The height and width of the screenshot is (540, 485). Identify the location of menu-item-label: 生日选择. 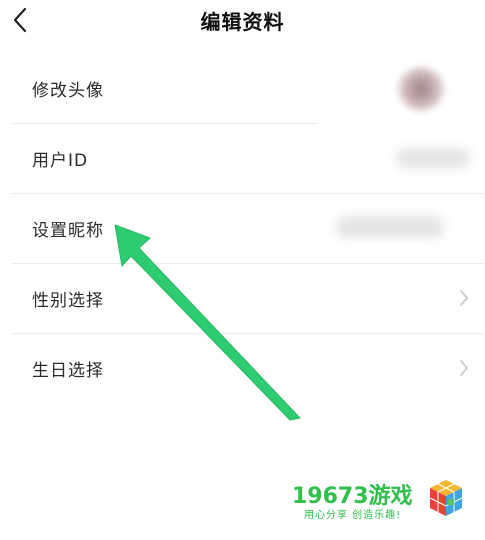
(68, 371).